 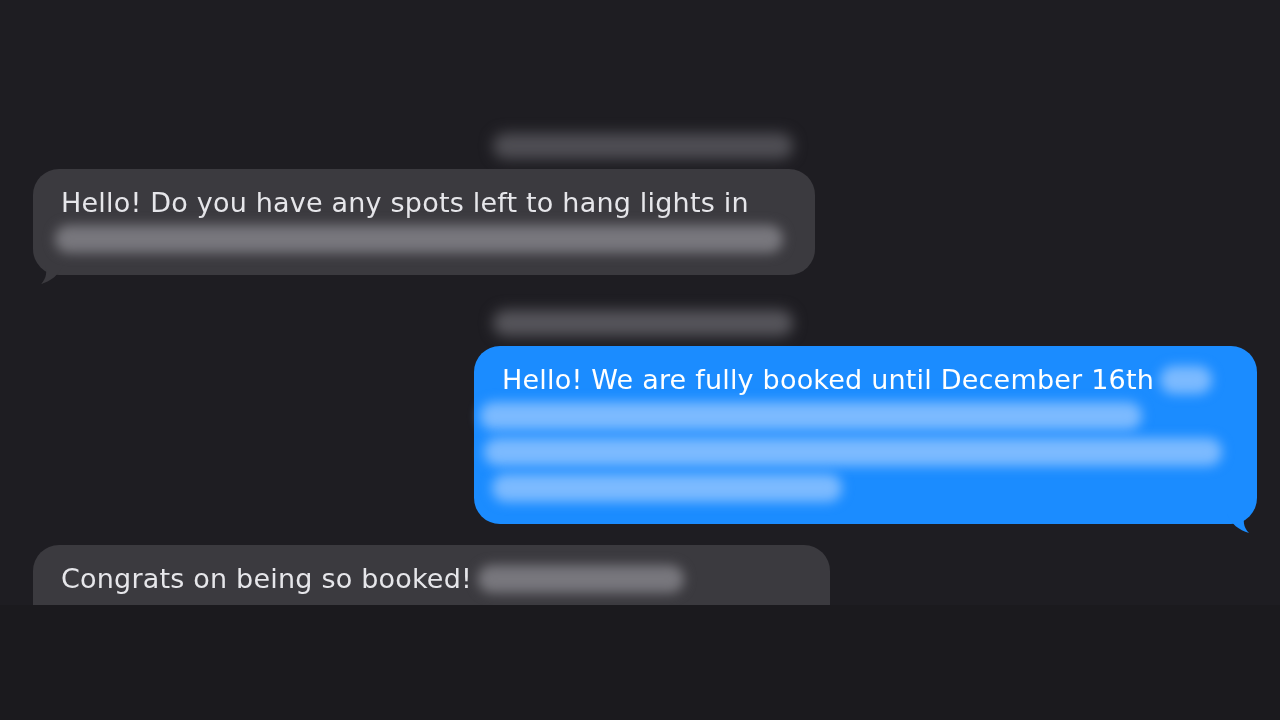 I want to click on message-text: Hello! We are fully booked until December 16th, so click(x=828, y=380).